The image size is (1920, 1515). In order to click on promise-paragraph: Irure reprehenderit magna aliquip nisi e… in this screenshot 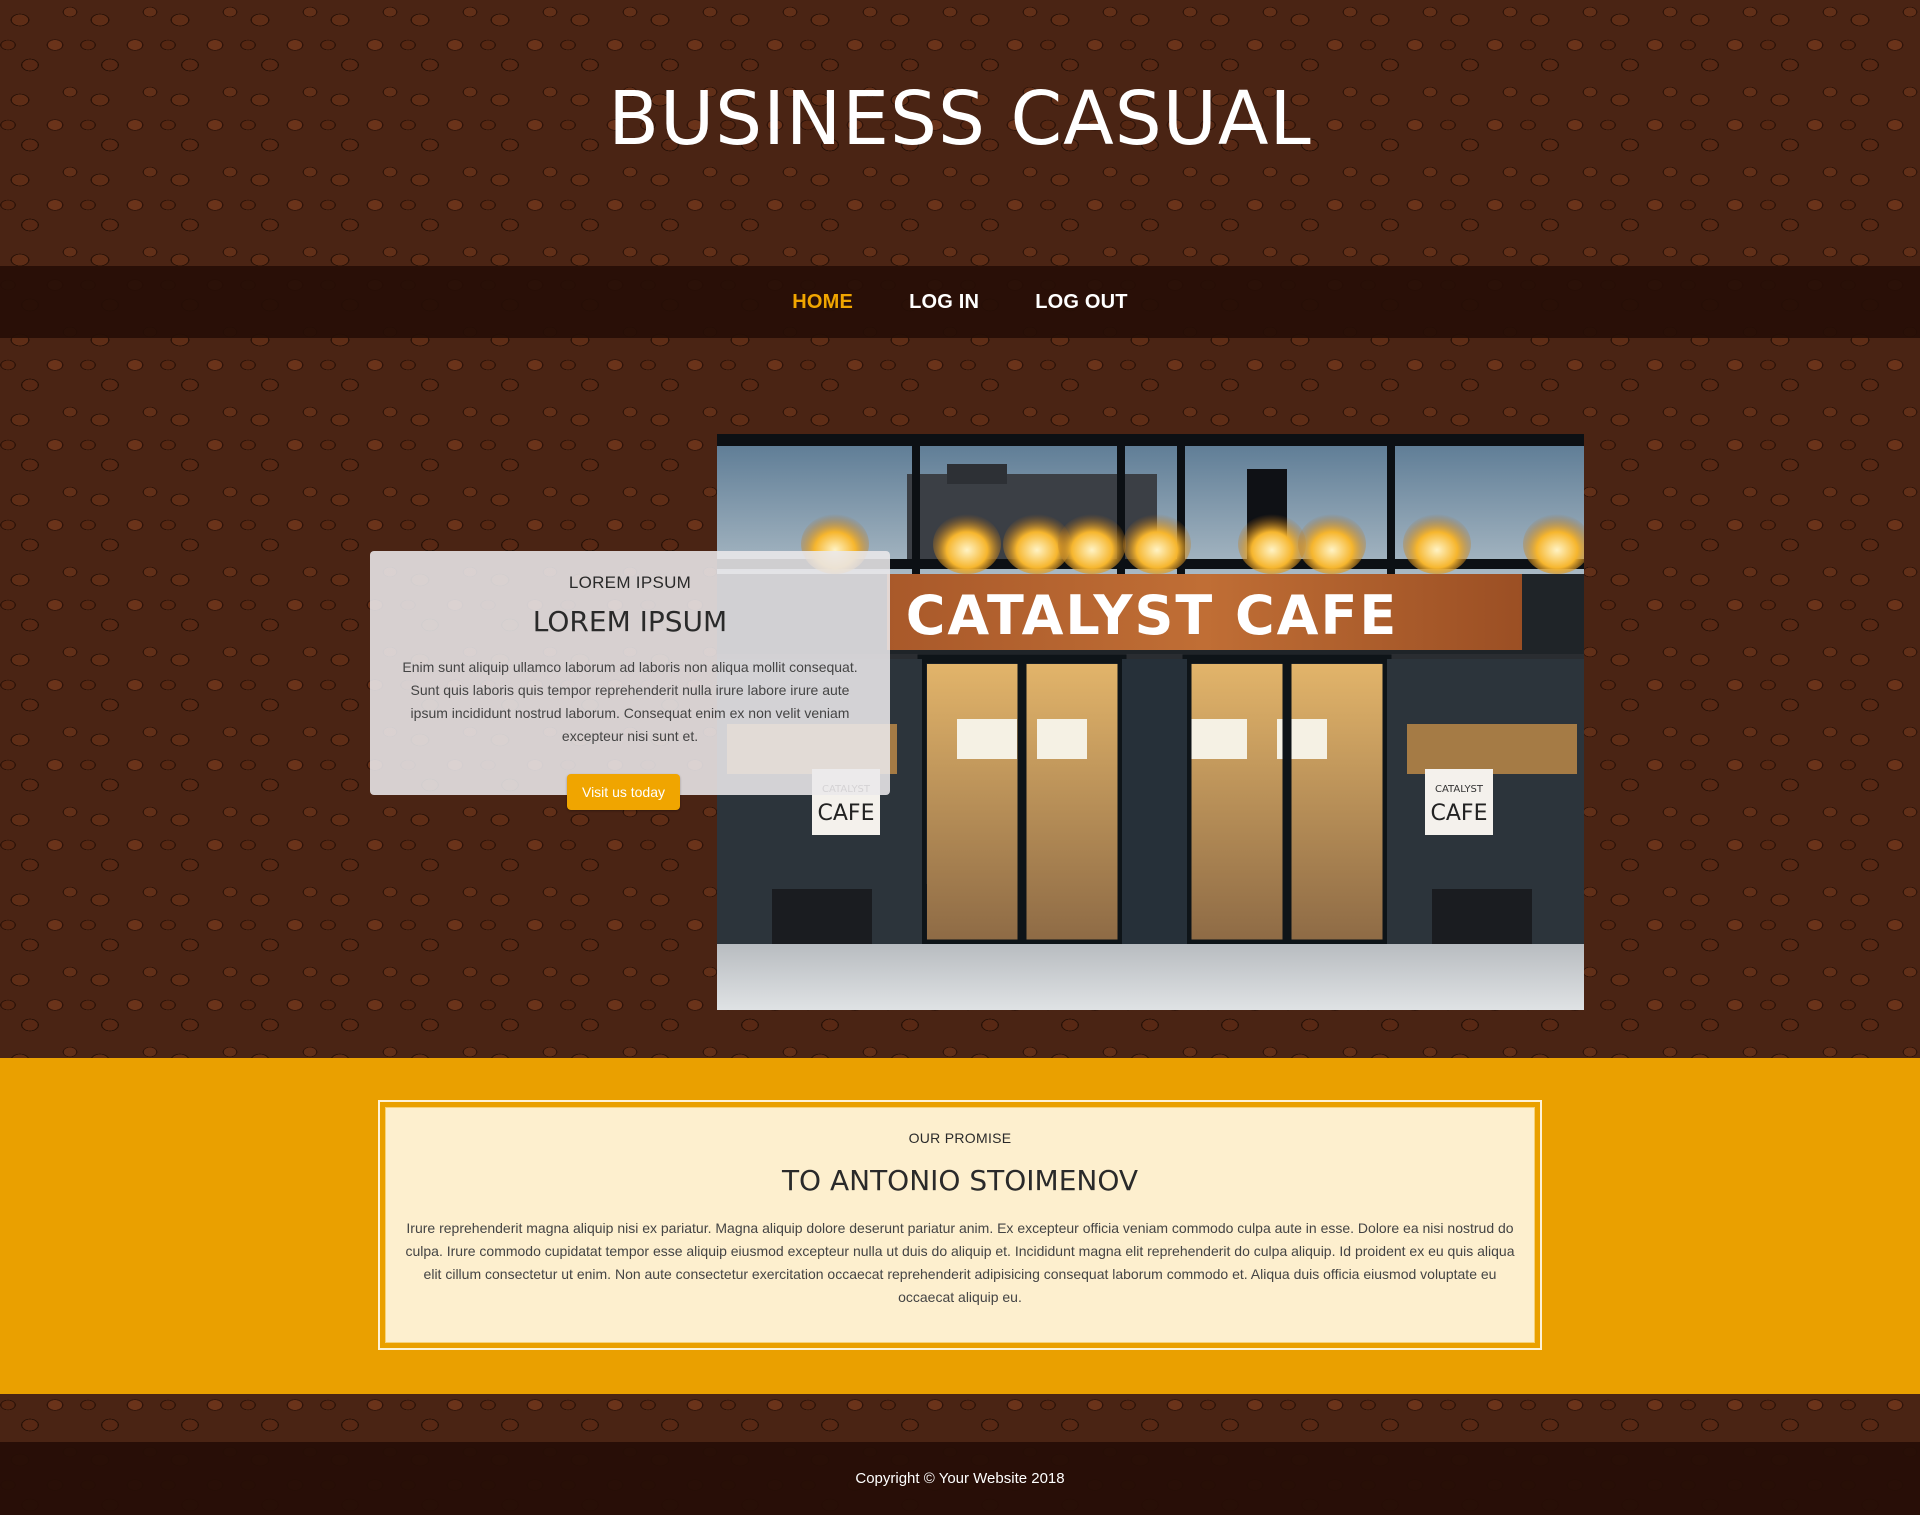, I will do `click(960, 1262)`.